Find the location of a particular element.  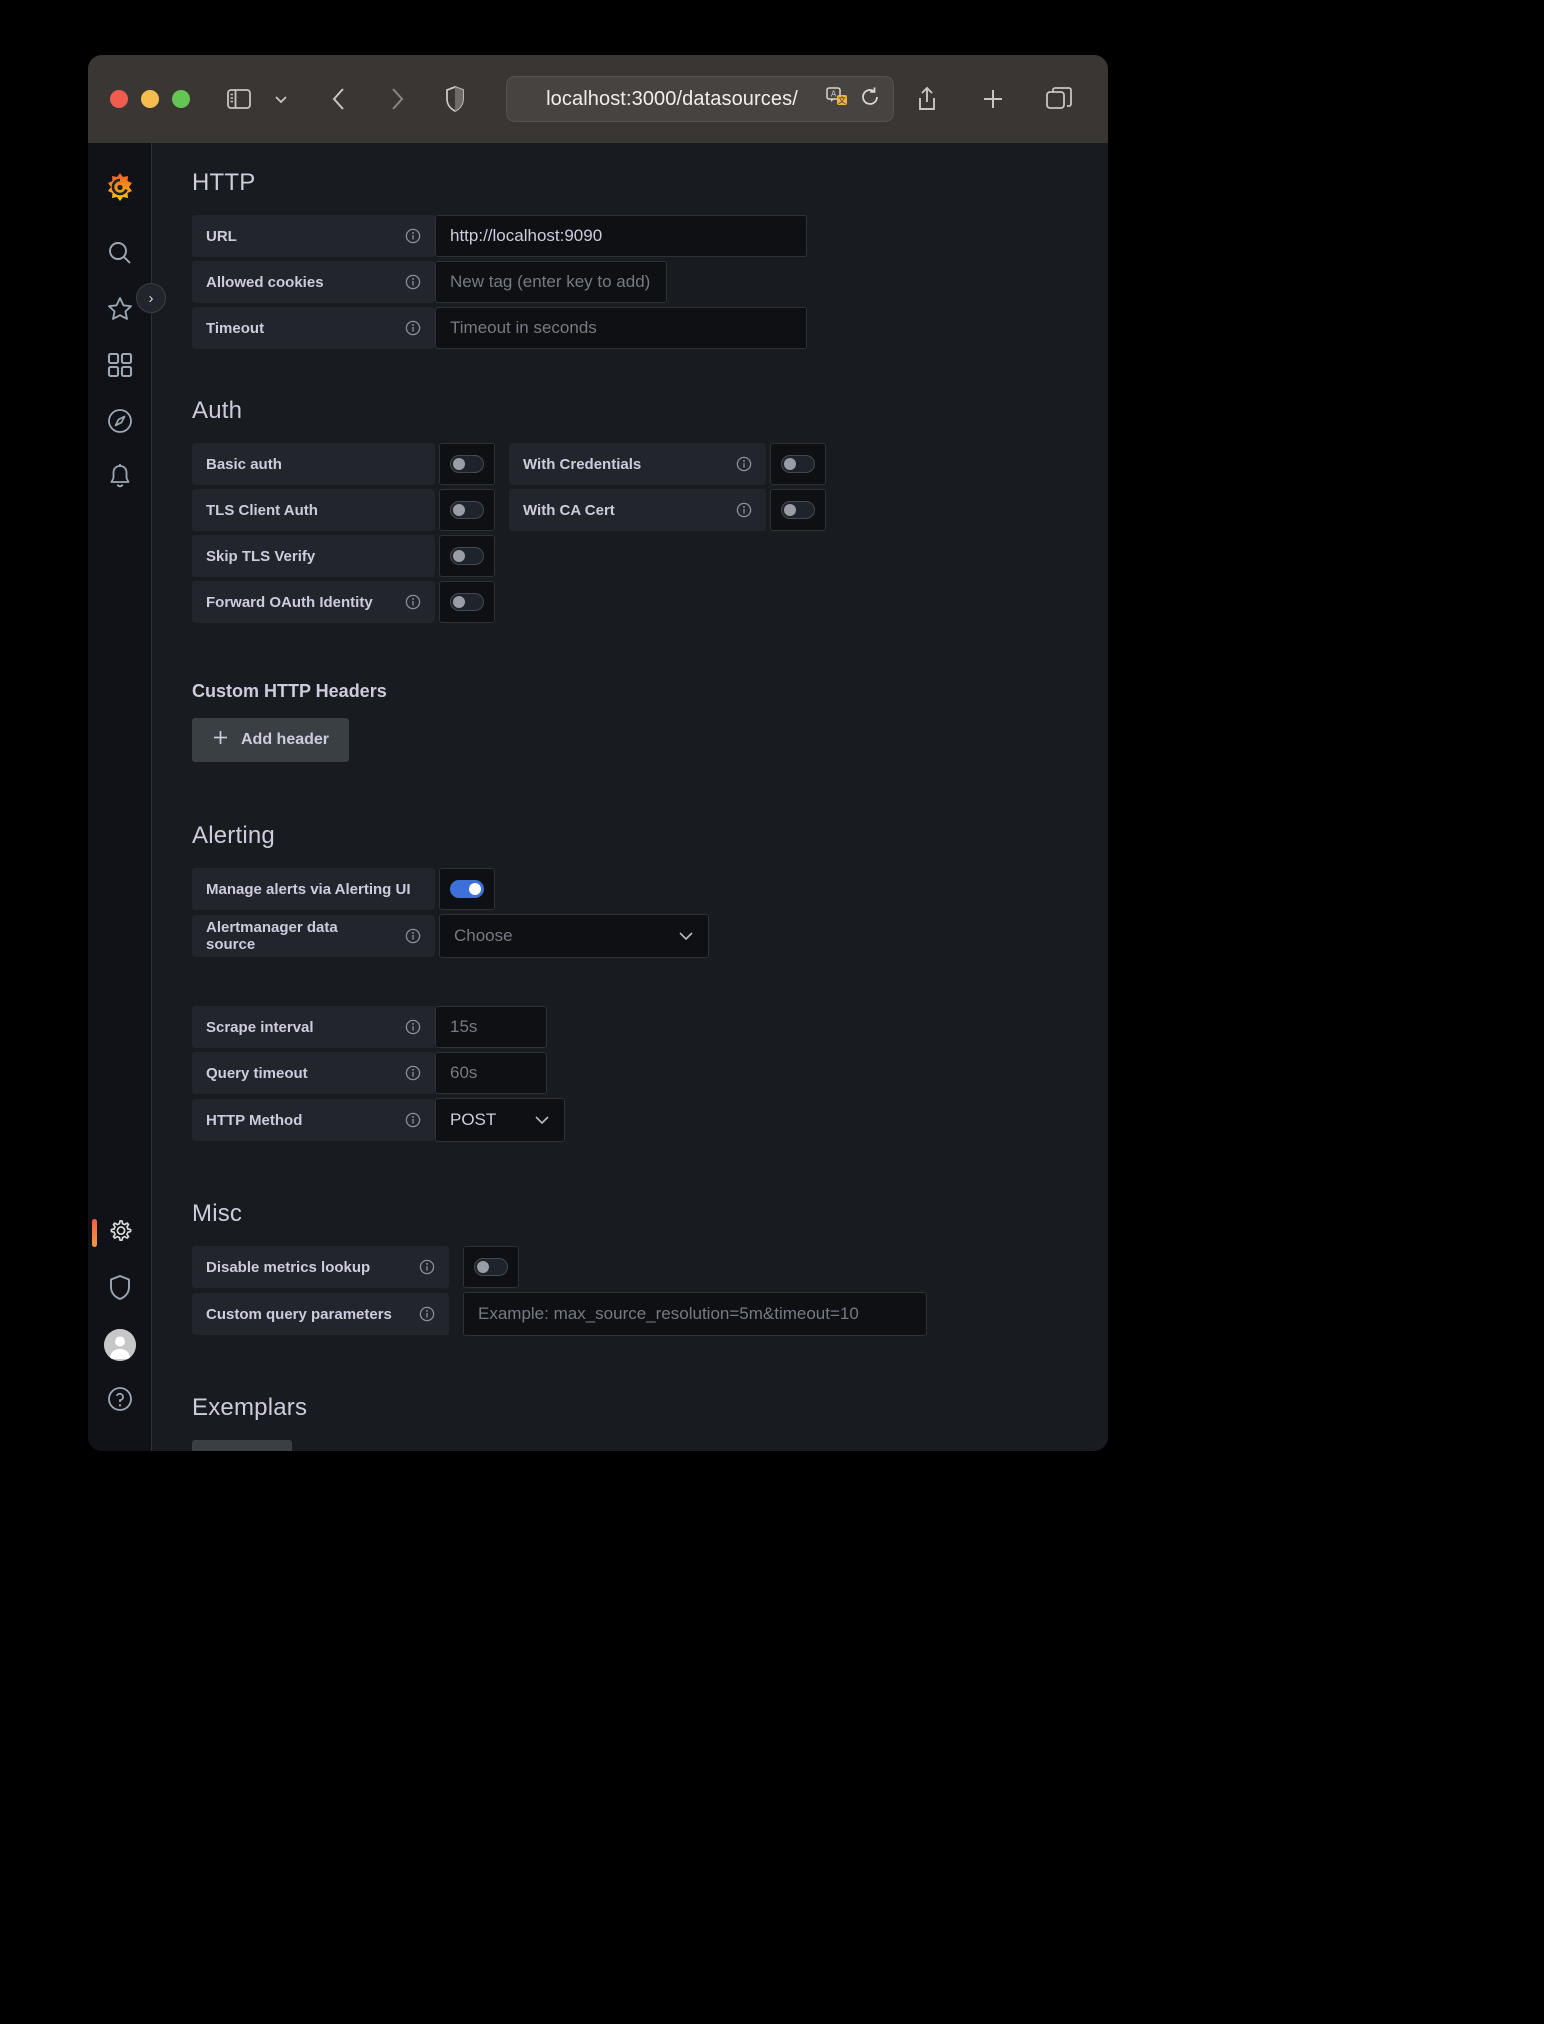

svg-text: A is located at coordinates (834, 93).